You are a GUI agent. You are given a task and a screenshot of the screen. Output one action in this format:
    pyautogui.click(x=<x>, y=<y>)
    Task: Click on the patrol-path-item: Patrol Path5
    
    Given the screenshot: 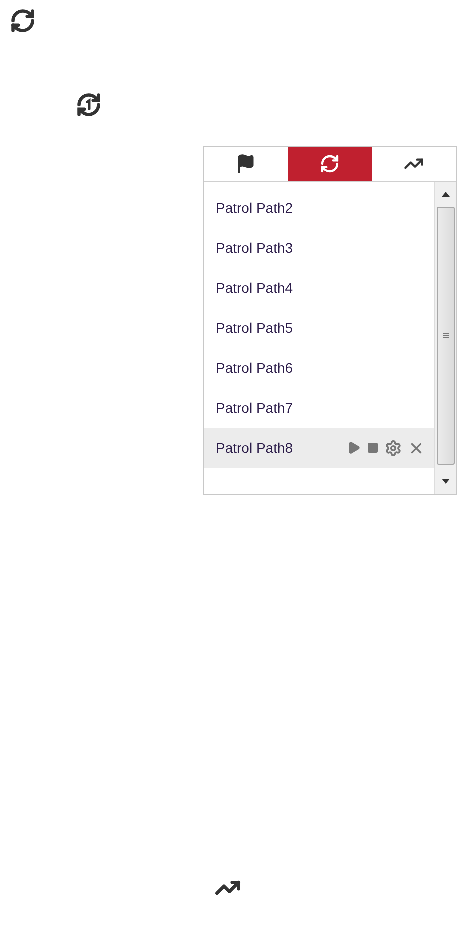 What is the action you would take?
    pyautogui.click(x=319, y=328)
    